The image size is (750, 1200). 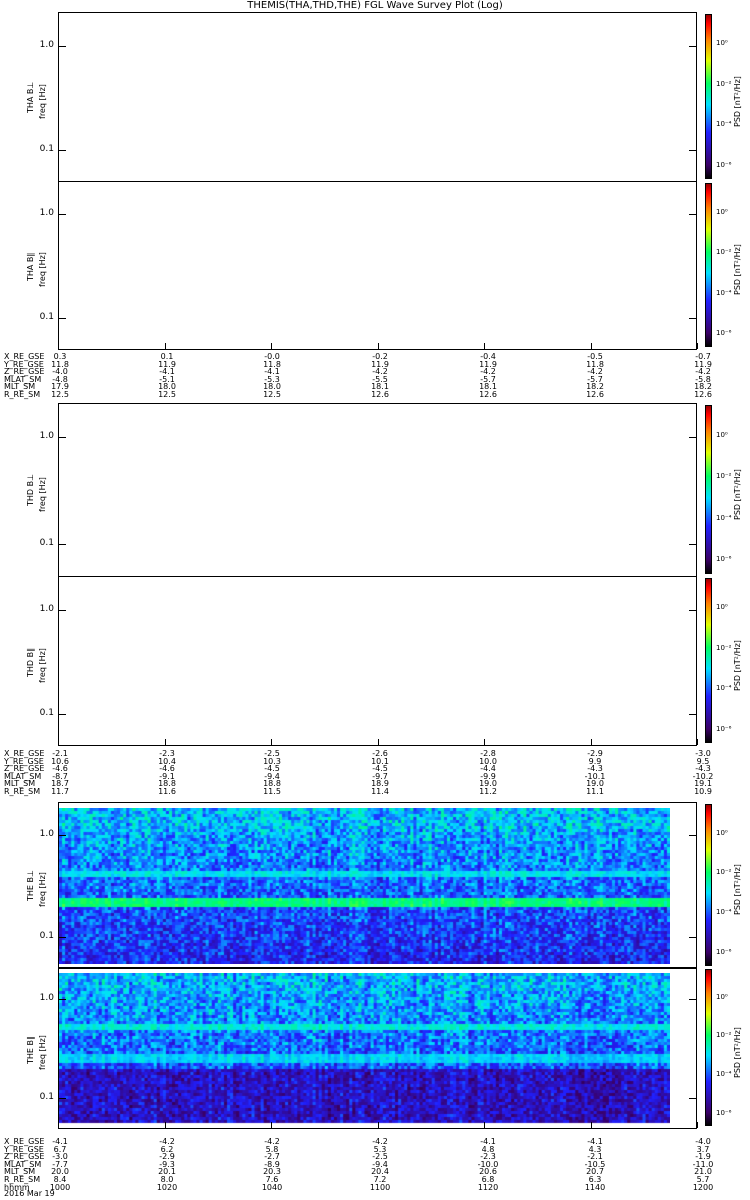 What do you see at coordinates (29, 1193) in the screenshot?
I see `date-label: 2016 Mar 19` at bounding box center [29, 1193].